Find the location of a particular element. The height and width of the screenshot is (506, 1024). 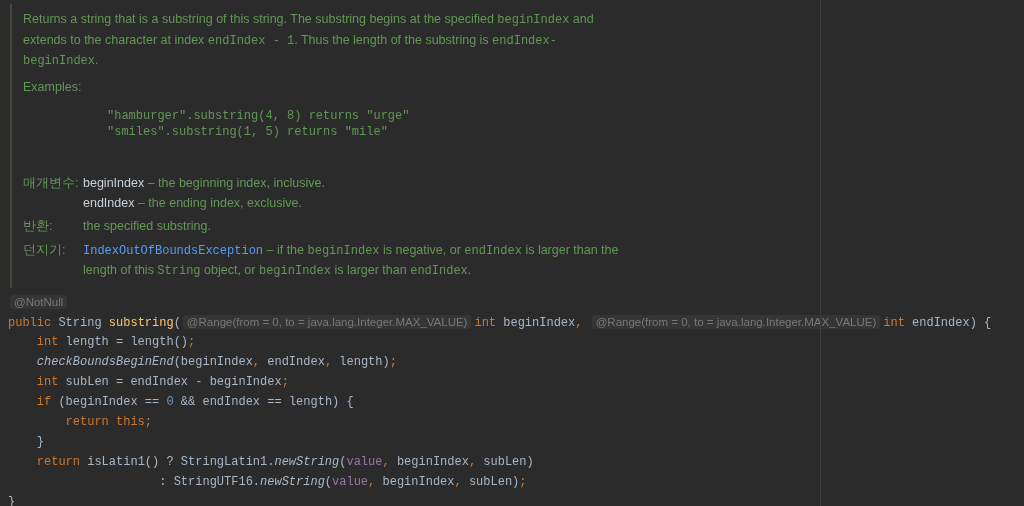

code-line: int subLen = endIndex - beginIndex; is located at coordinates (162, 382).